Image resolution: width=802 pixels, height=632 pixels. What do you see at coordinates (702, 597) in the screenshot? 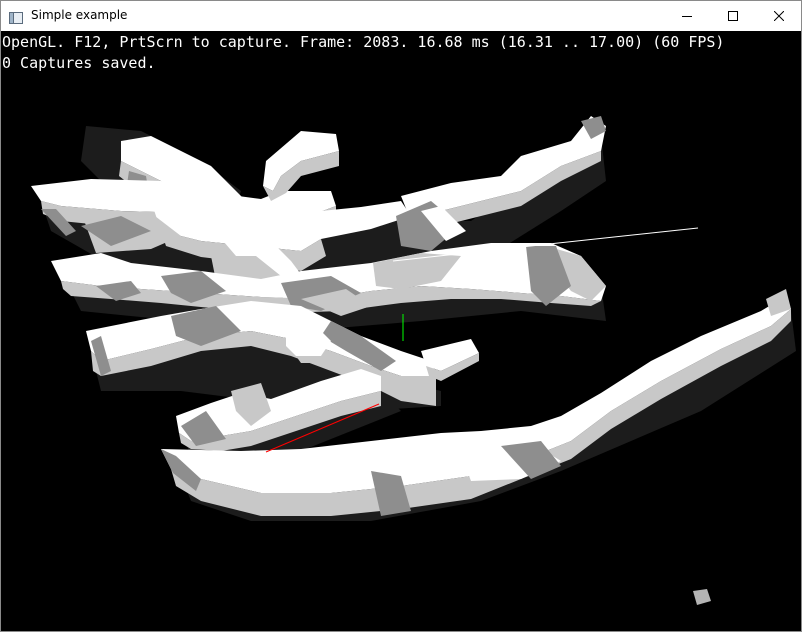
I see `floating-tile` at bounding box center [702, 597].